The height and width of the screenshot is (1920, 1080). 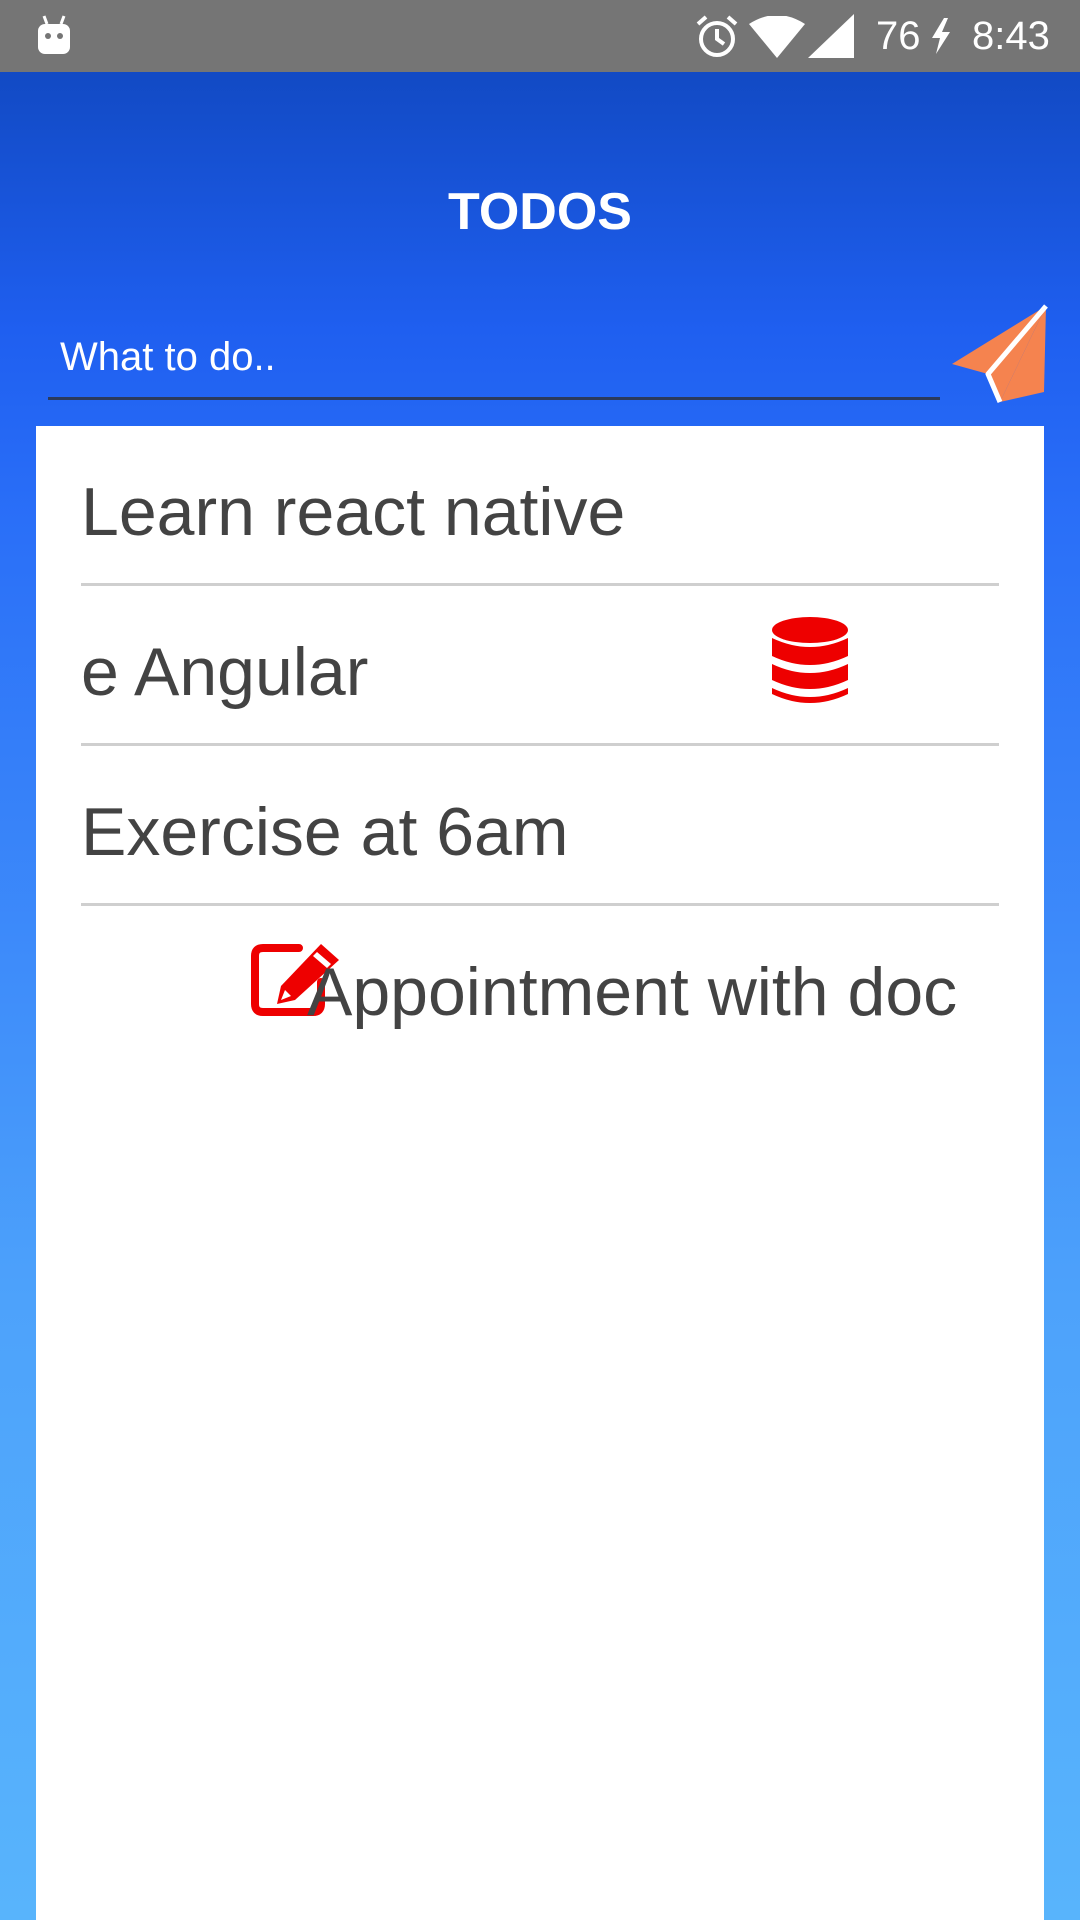 I want to click on todo-text: e Angular, so click(x=225, y=672).